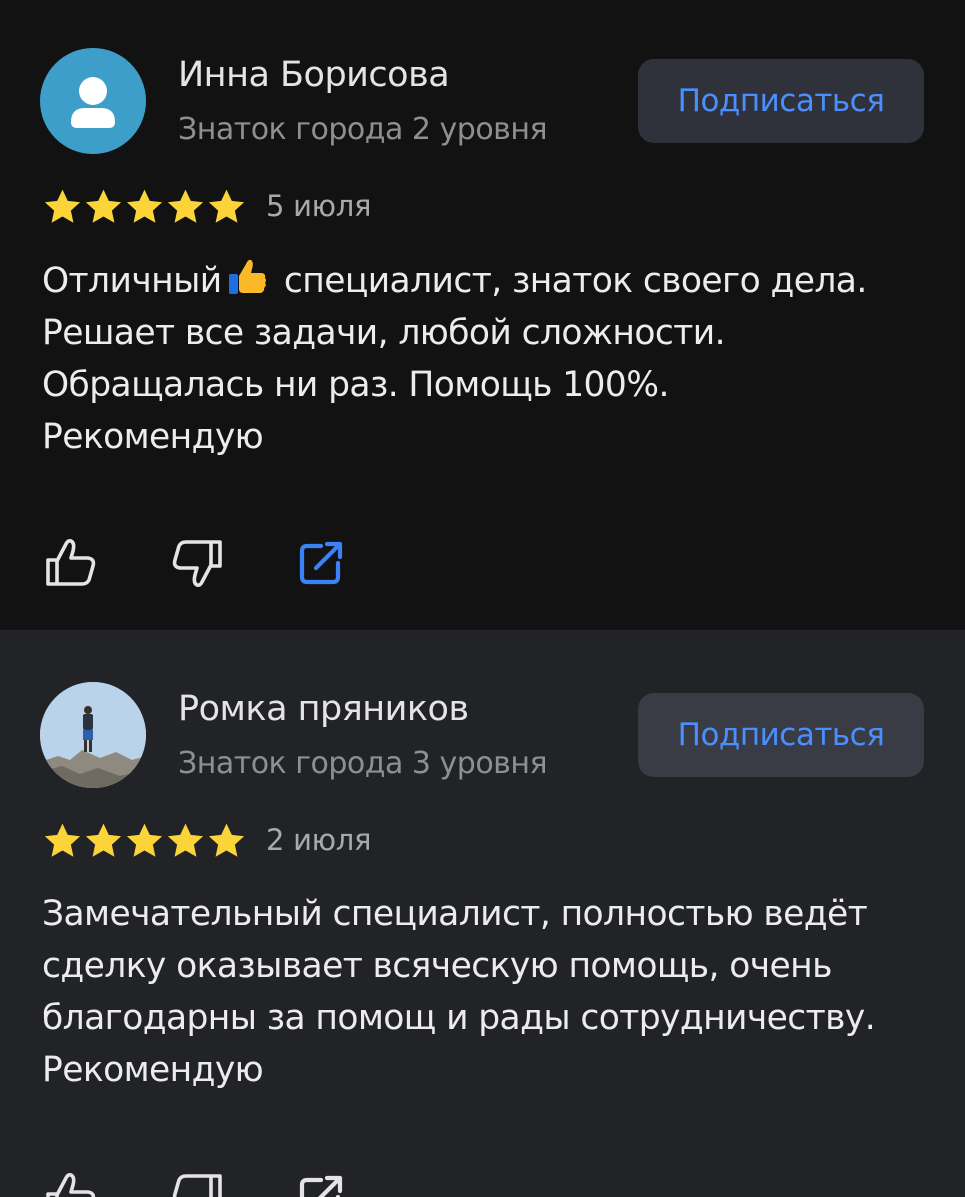 This screenshot has height=1197, width=965. What do you see at coordinates (132, 281) in the screenshot?
I see `review-text-part: Отличный` at bounding box center [132, 281].